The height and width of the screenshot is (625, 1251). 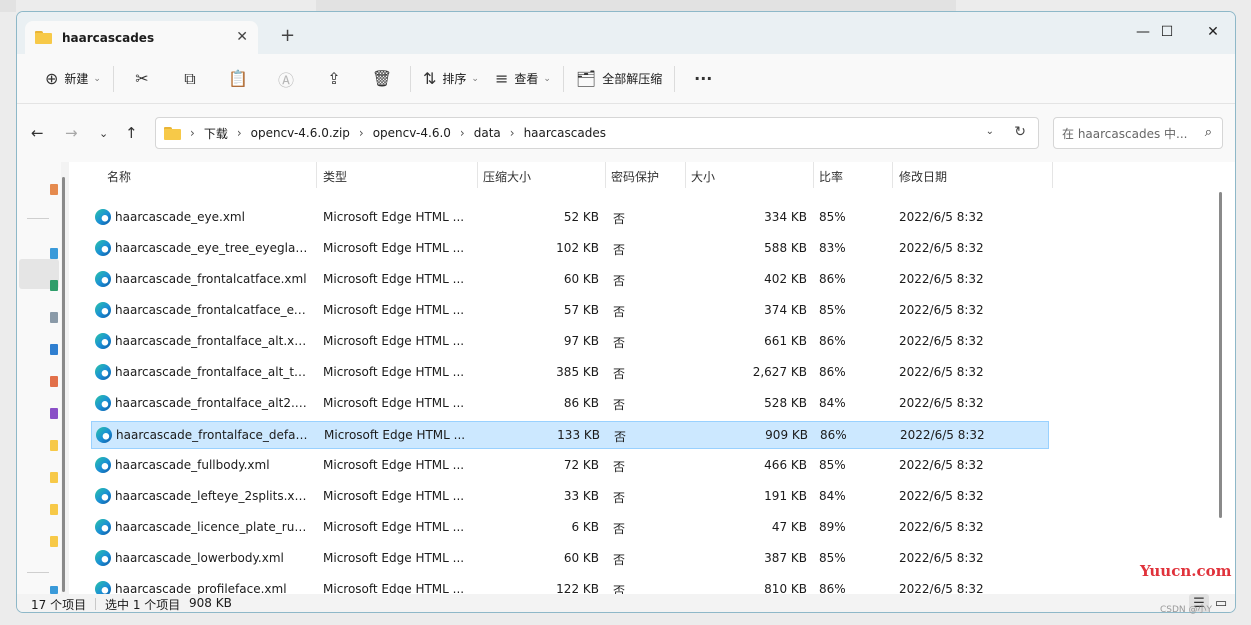 What do you see at coordinates (581, 558) in the screenshot?
I see `file-compressed-size: 60 KB` at bounding box center [581, 558].